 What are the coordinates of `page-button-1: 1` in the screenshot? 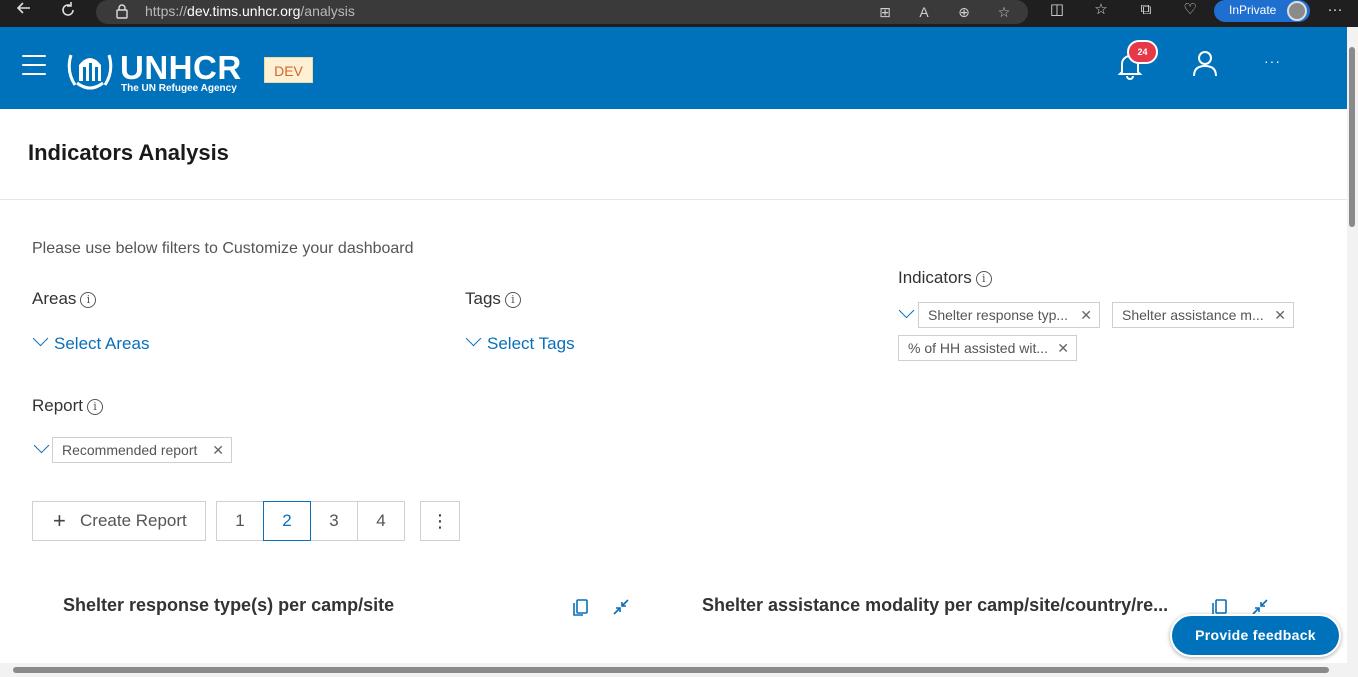 It's located at (240, 521).